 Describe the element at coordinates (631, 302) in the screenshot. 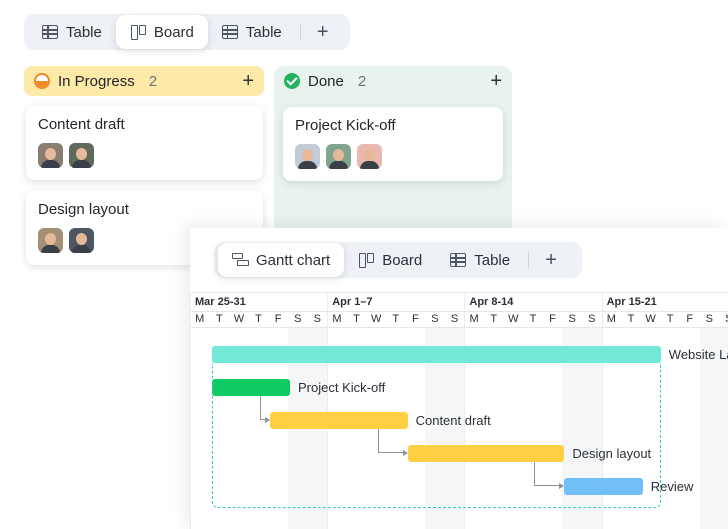

I see `week-label: Apr 15-21` at that location.